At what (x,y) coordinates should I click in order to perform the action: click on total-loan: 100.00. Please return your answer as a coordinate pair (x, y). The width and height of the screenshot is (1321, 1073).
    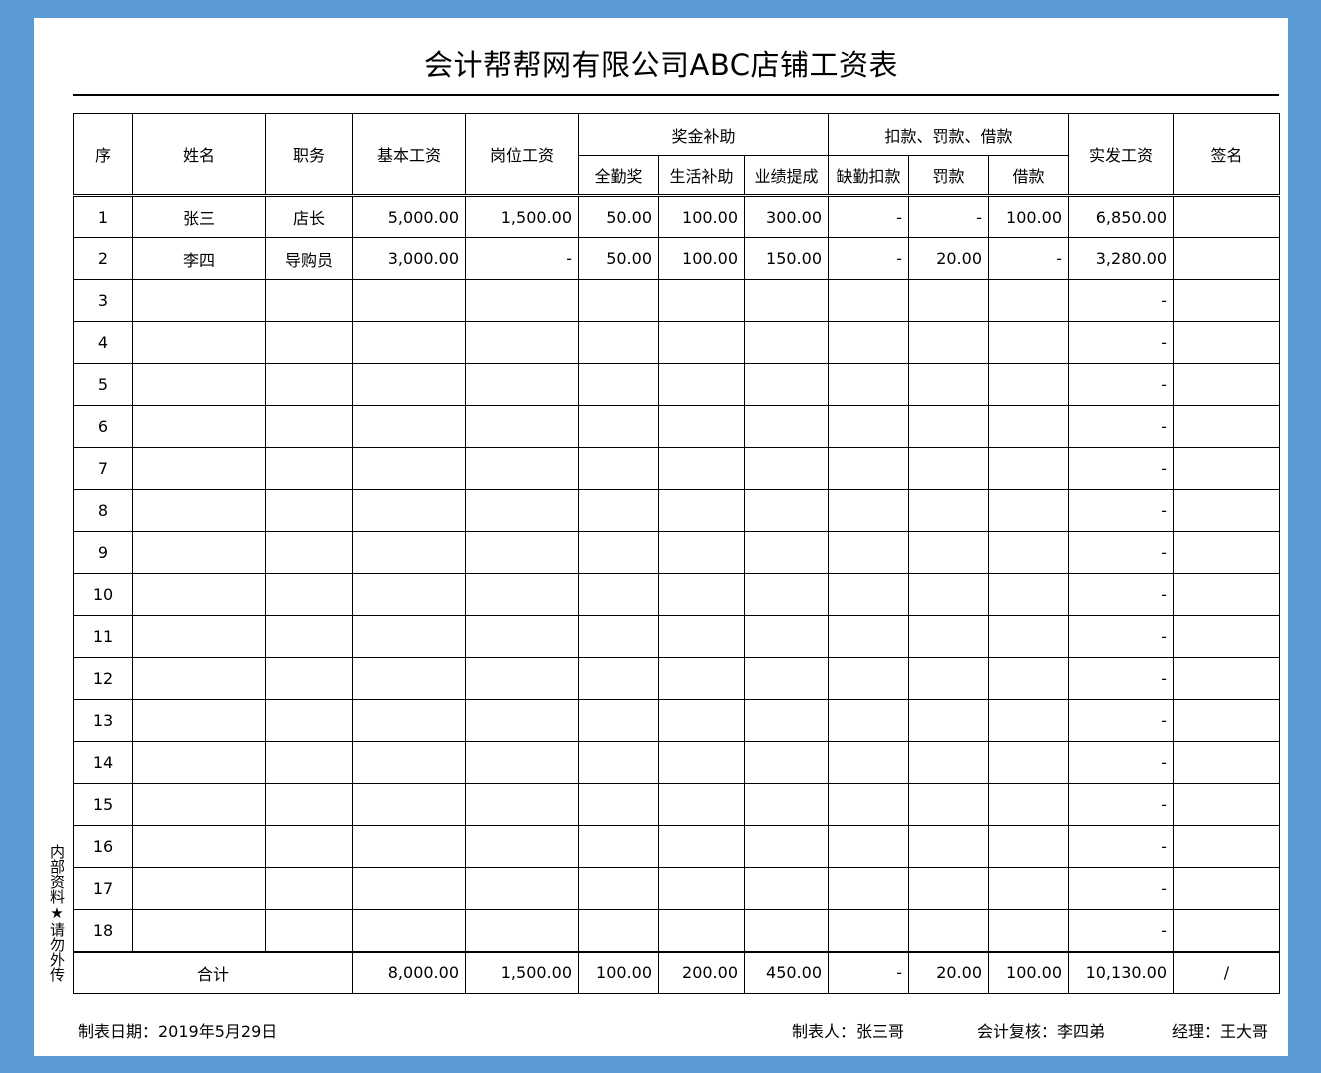
    Looking at the image, I should click on (1028, 972).